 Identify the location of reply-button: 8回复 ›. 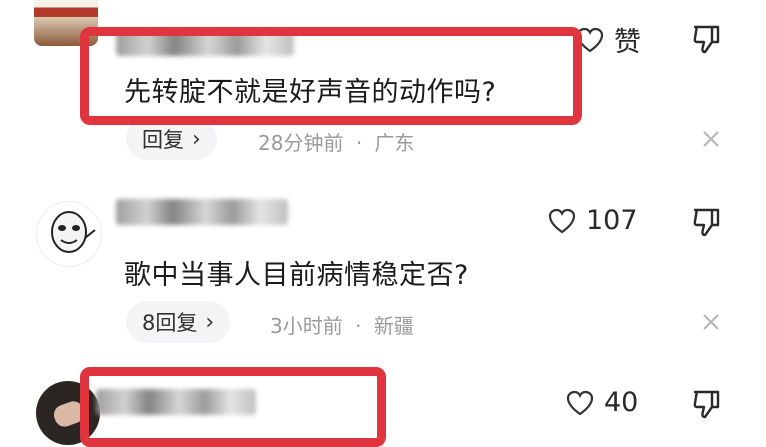
(178, 322).